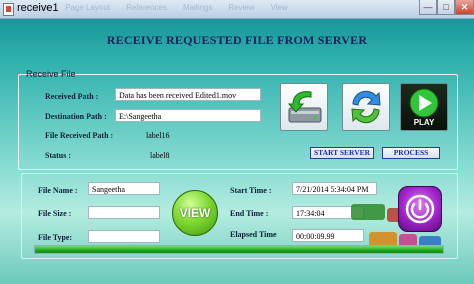 The height and width of the screenshot is (284, 474). What do you see at coordinates (188, 115) in the screenshot?
I see `destination-path-field: E:\Sangeetha` at bounding box center [188, 115].